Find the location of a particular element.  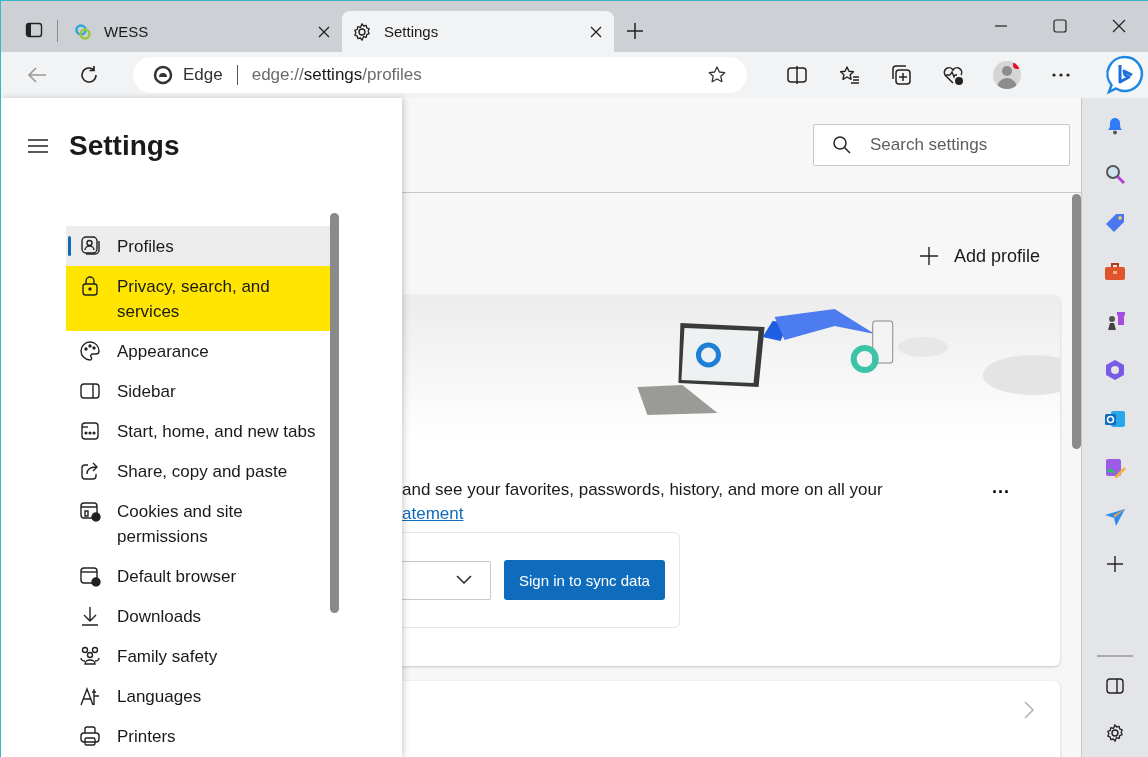

download-icon is located at coordinates (90, 616).